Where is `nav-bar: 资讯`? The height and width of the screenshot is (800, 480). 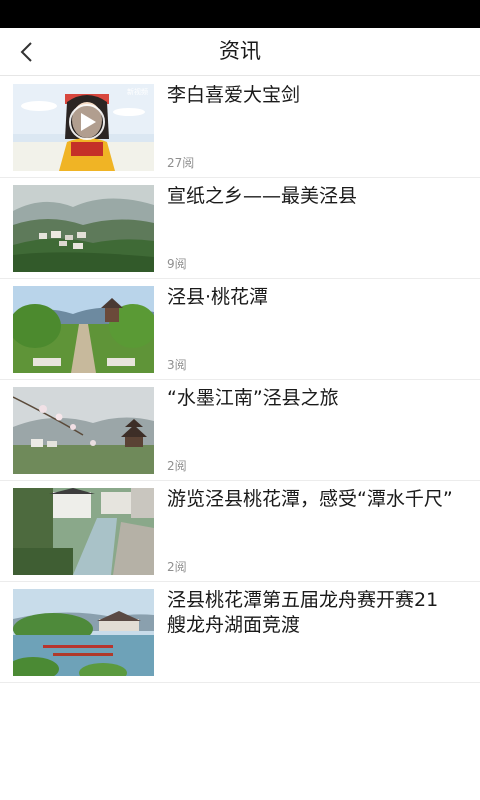
nav-bar: 资讯 is located at coordinates (240, 52).